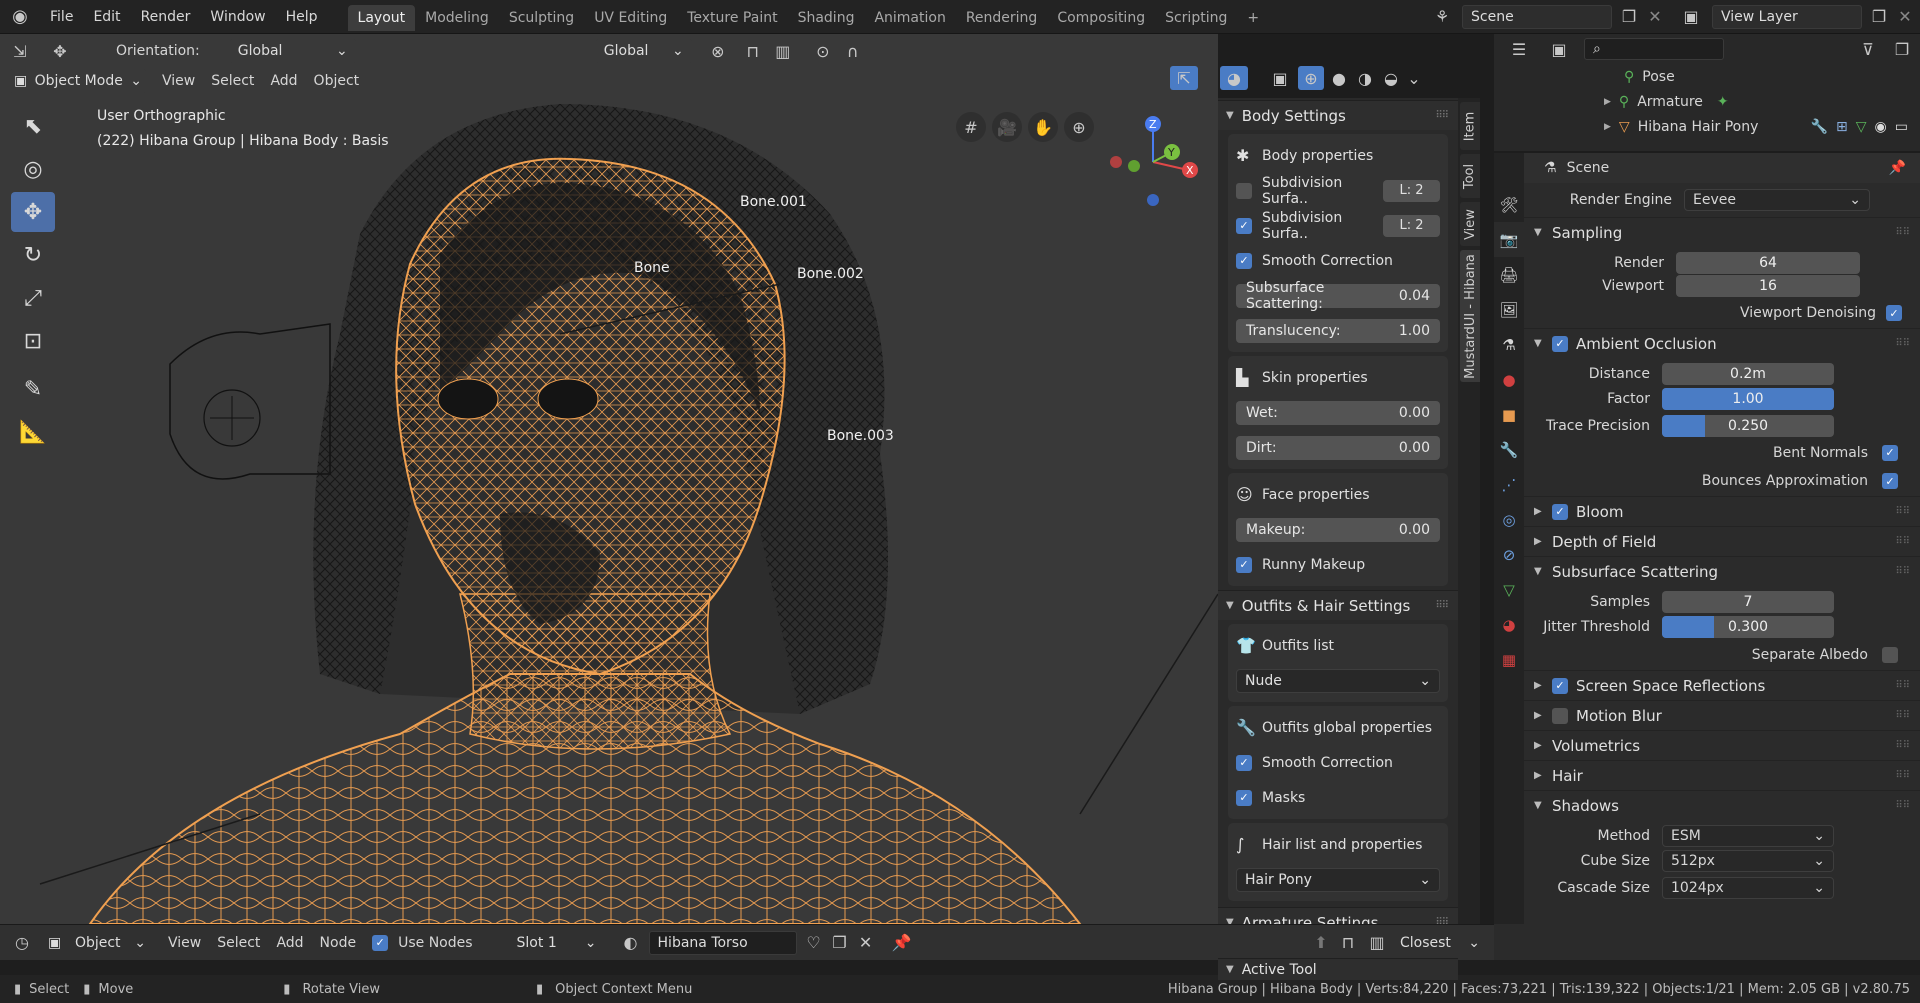 This screenshot has width=1920, height=1003. What do you see at coordinates (1244, 797) in the screenshot?
I see `masks-checkbox: ✓` at bounding box center [1244, 797].